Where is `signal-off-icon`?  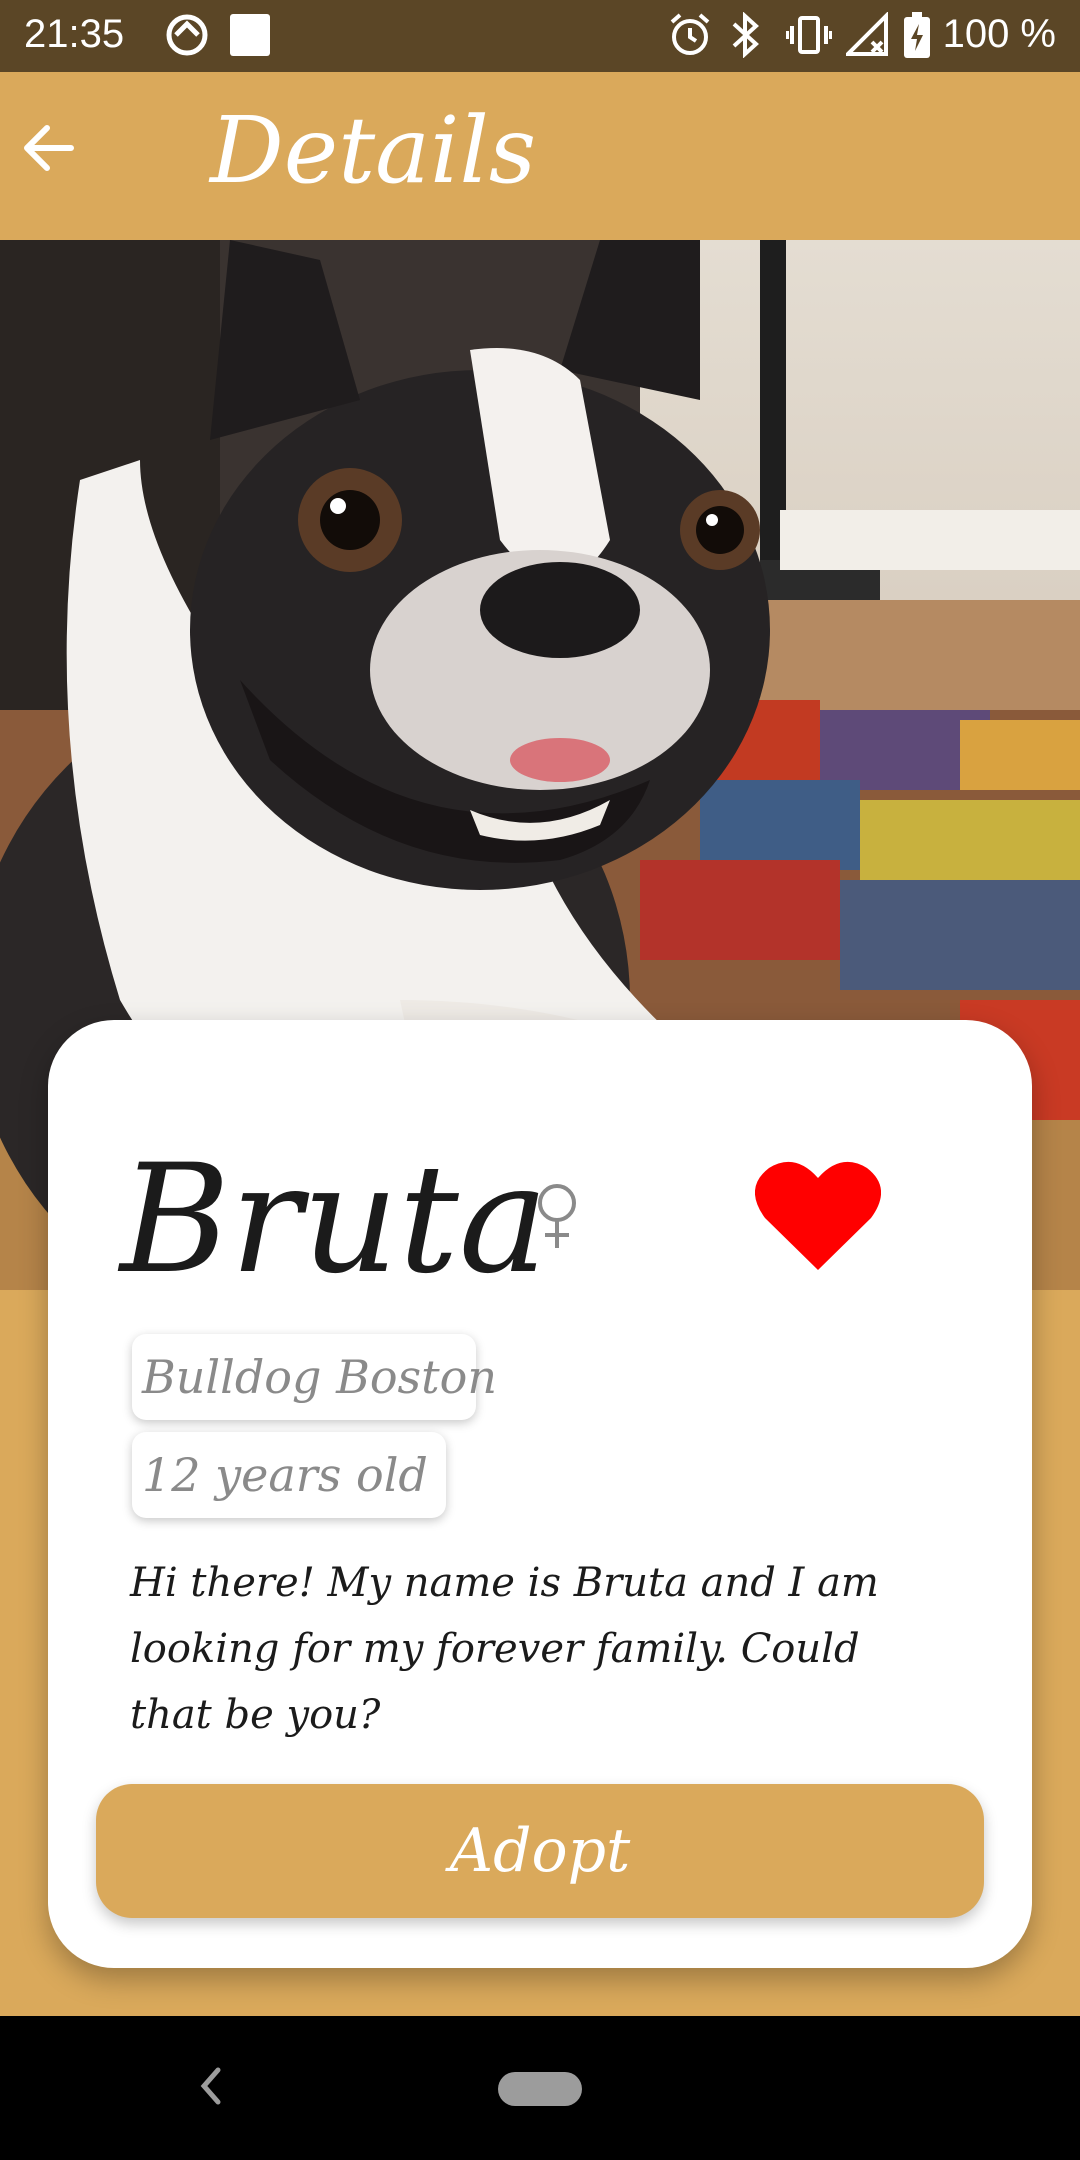
signal-off-icon is located at coordinates (865, 39).